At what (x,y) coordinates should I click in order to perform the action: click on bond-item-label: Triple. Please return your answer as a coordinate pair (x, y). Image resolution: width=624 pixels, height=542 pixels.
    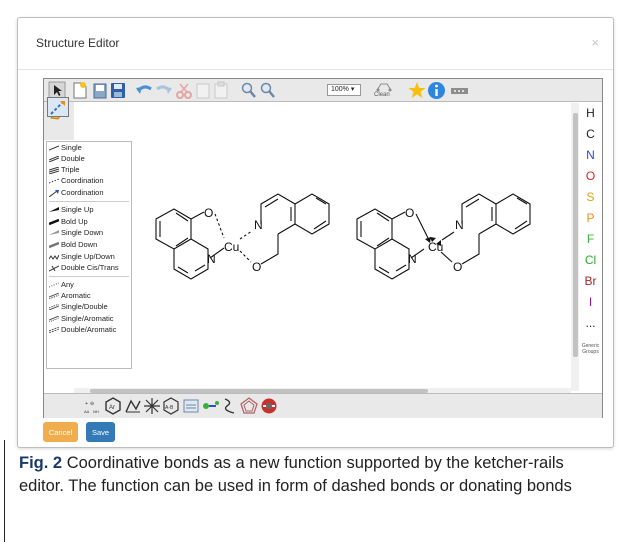
    Looking at the image, I should click on (70, 169).